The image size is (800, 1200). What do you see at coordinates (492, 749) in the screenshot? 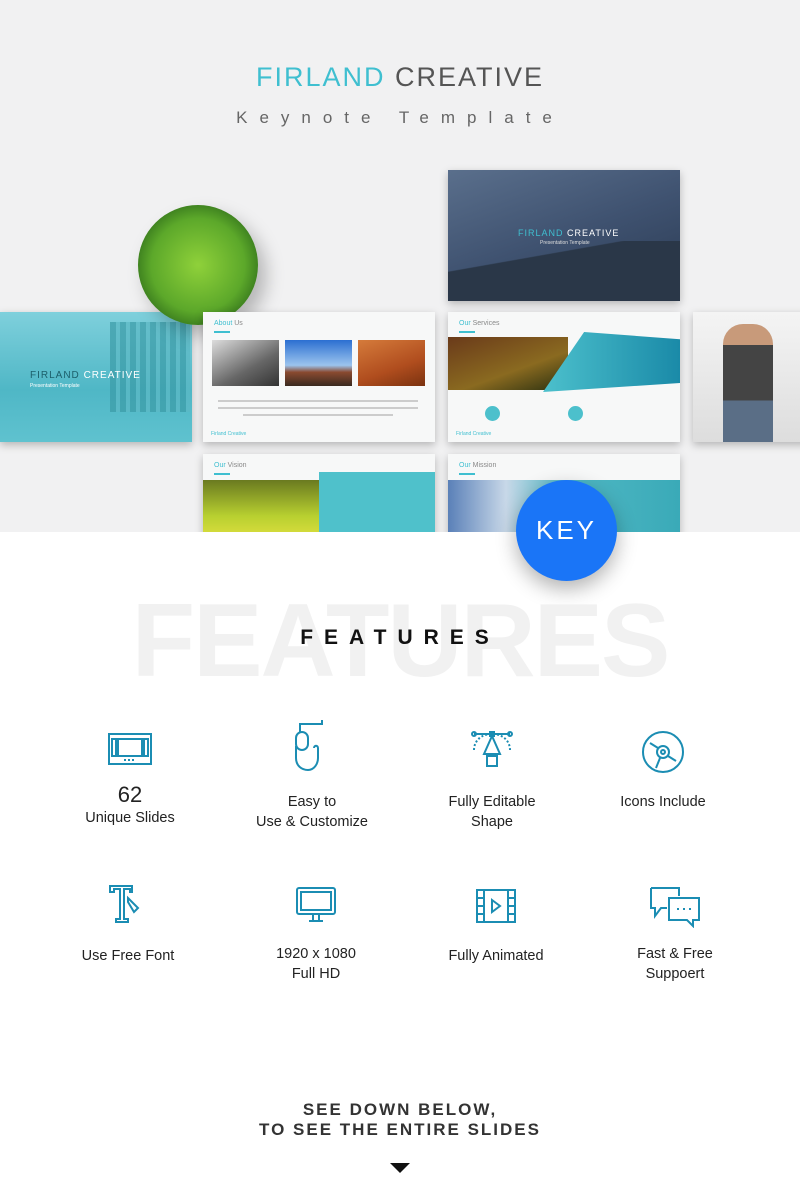
I see `pen-tool-icon` at bounding box center [492, 749].